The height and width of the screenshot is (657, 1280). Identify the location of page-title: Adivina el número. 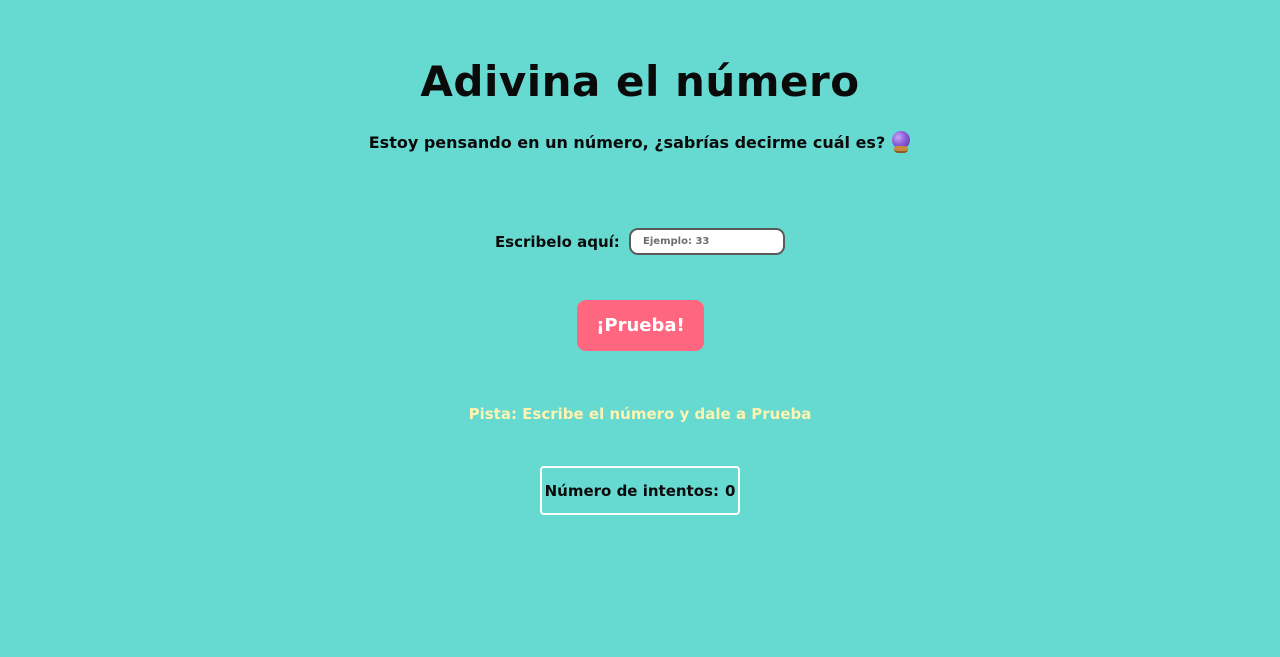
(640, 81).